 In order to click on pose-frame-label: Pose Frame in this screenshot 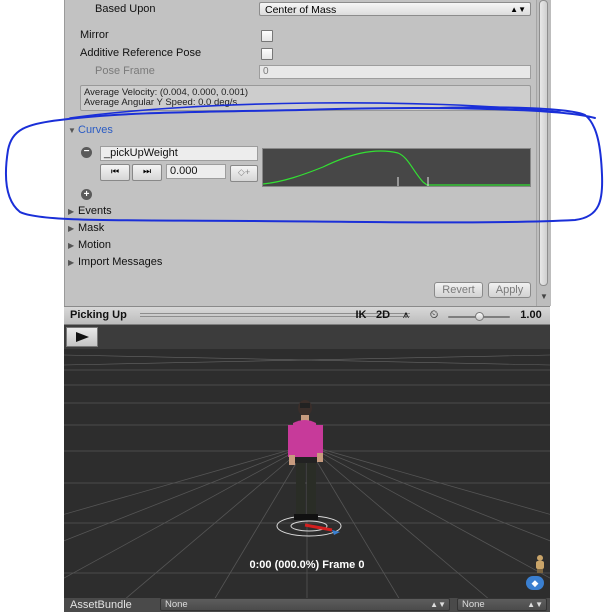, I will do `click(125, 71)`.